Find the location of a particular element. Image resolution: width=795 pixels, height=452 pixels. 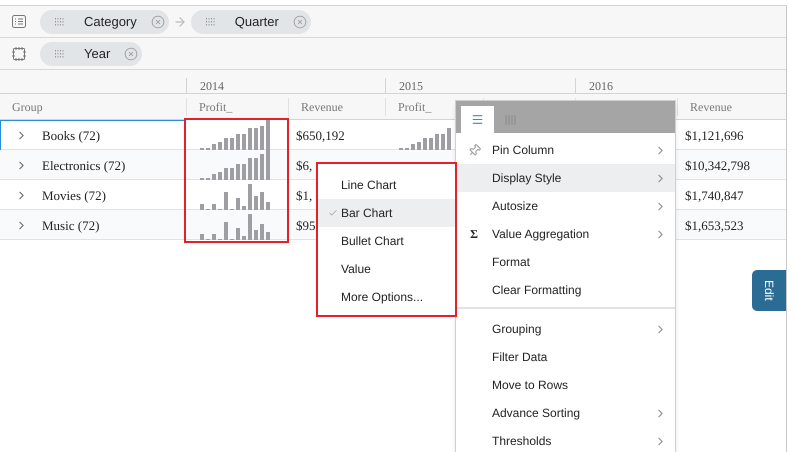

field-chip: Category is located at coordinates (104, 22).